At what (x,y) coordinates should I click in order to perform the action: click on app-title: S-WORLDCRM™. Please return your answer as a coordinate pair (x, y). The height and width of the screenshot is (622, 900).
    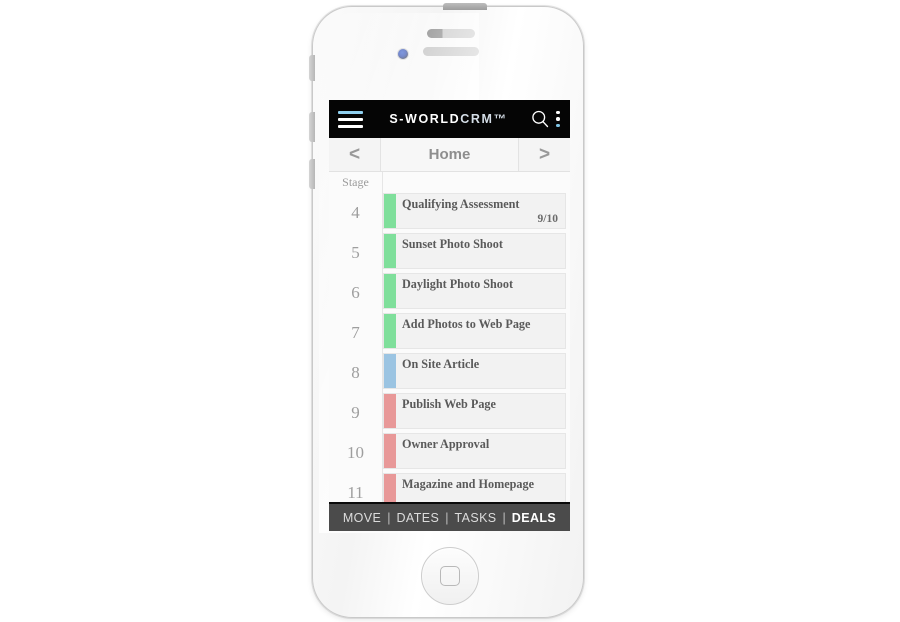
    Looking at the image, I should click on (446, 119).